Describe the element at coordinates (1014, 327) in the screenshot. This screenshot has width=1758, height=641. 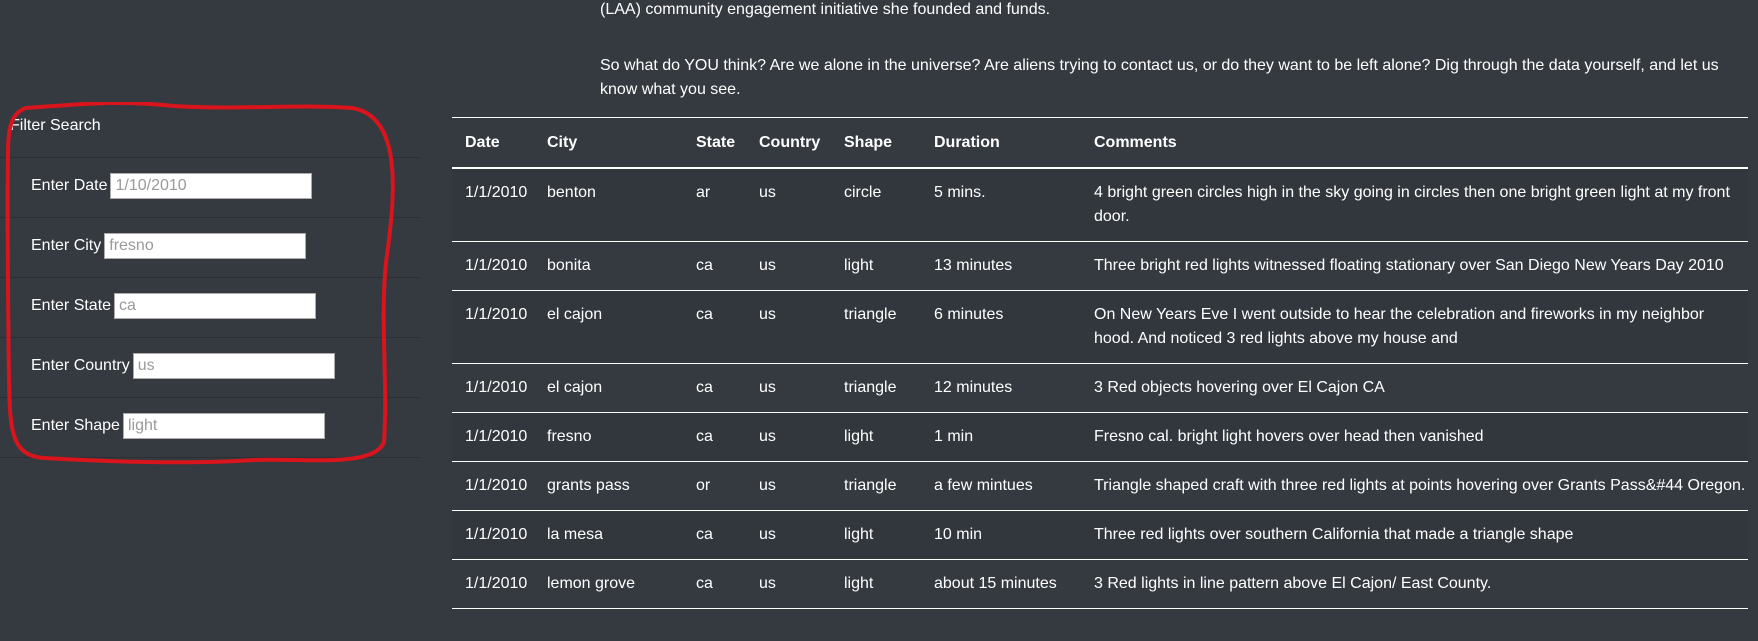
I see `cell-duration: 6 minutes` at that location.